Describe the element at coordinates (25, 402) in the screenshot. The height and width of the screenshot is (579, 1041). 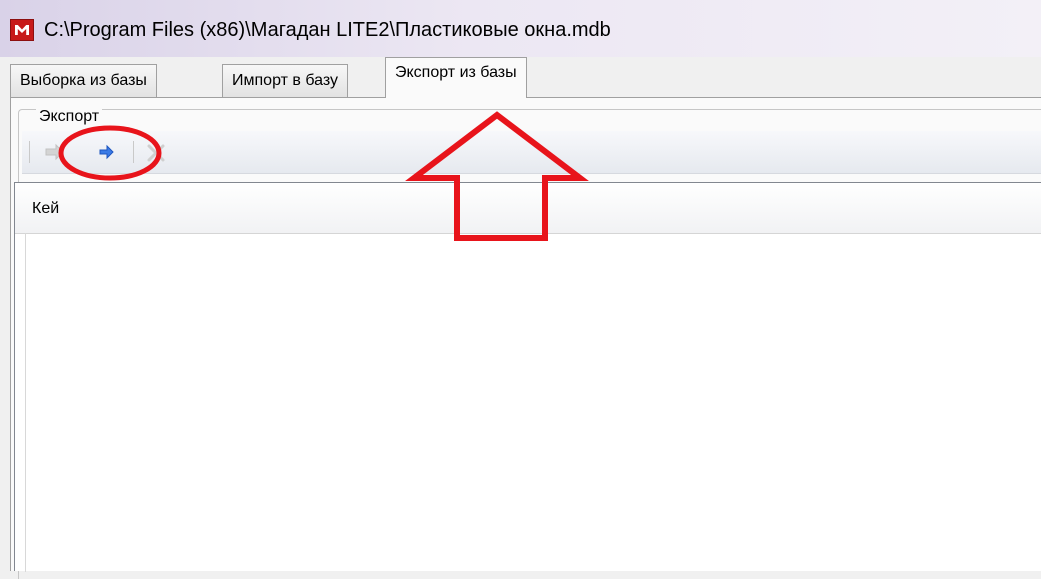
I see `grid-row-header-divider` at that location.